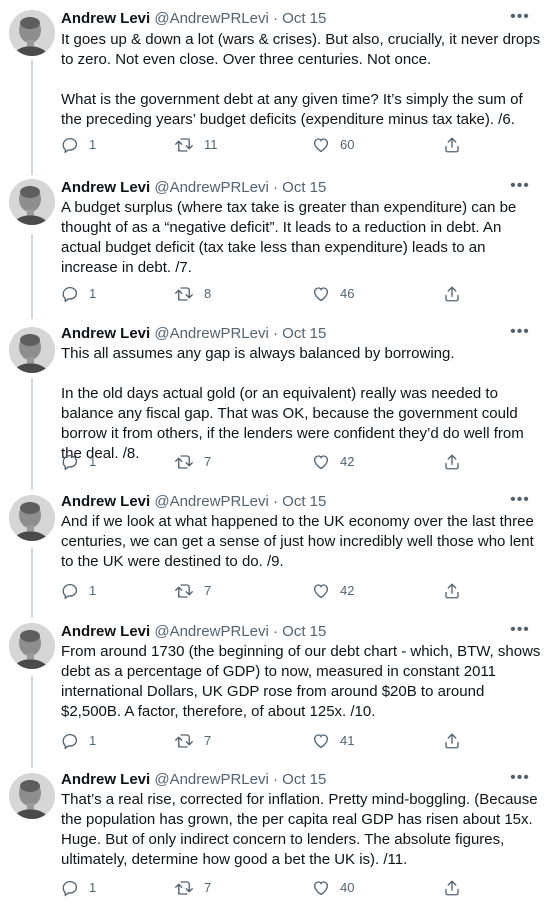  Describe the element at coordinates (291, 145) in the screenshot. I see `tweet-actions: 1 11 60` at that location.